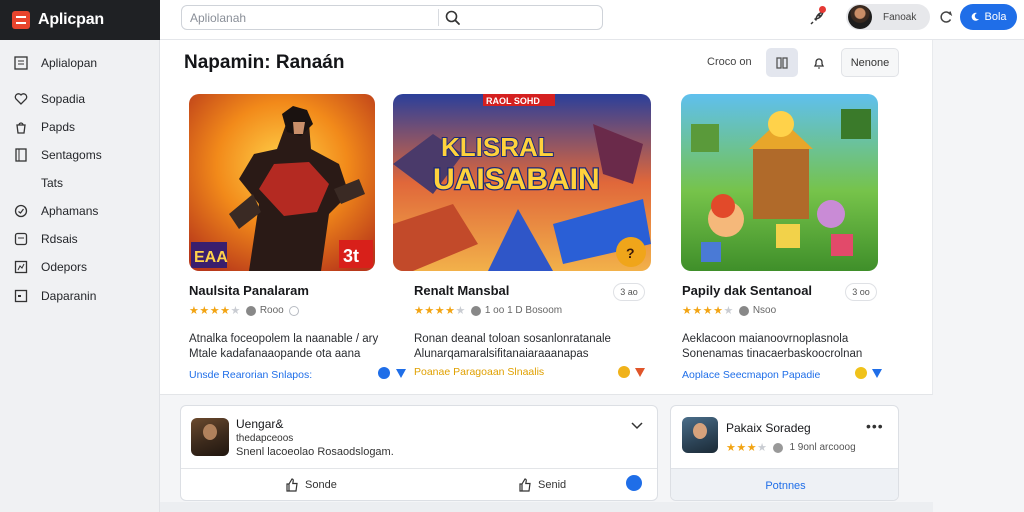 The height and width of the screenshot is (512, 1024). I want to click on arena-cover-art: RAOL SOHD KLISRAL UAISABAIN ?, so click(522, 182).